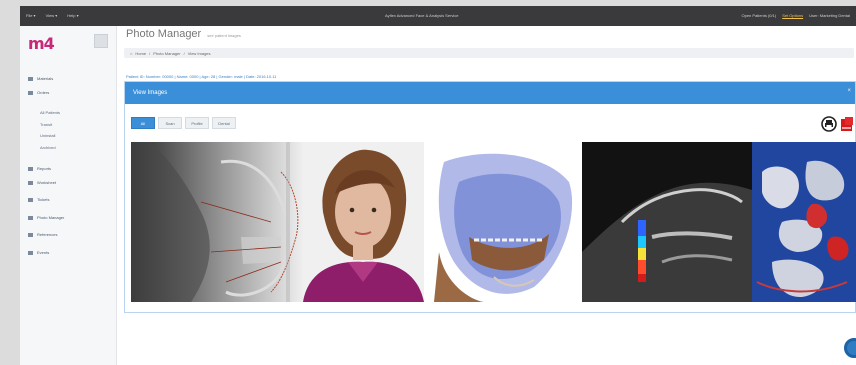 Image resolution: width=856 pixels, height=365 pixels. Describe the element at coordinates (31, 15) in the screenshot. I see `menu-file: File ▾` at that location.